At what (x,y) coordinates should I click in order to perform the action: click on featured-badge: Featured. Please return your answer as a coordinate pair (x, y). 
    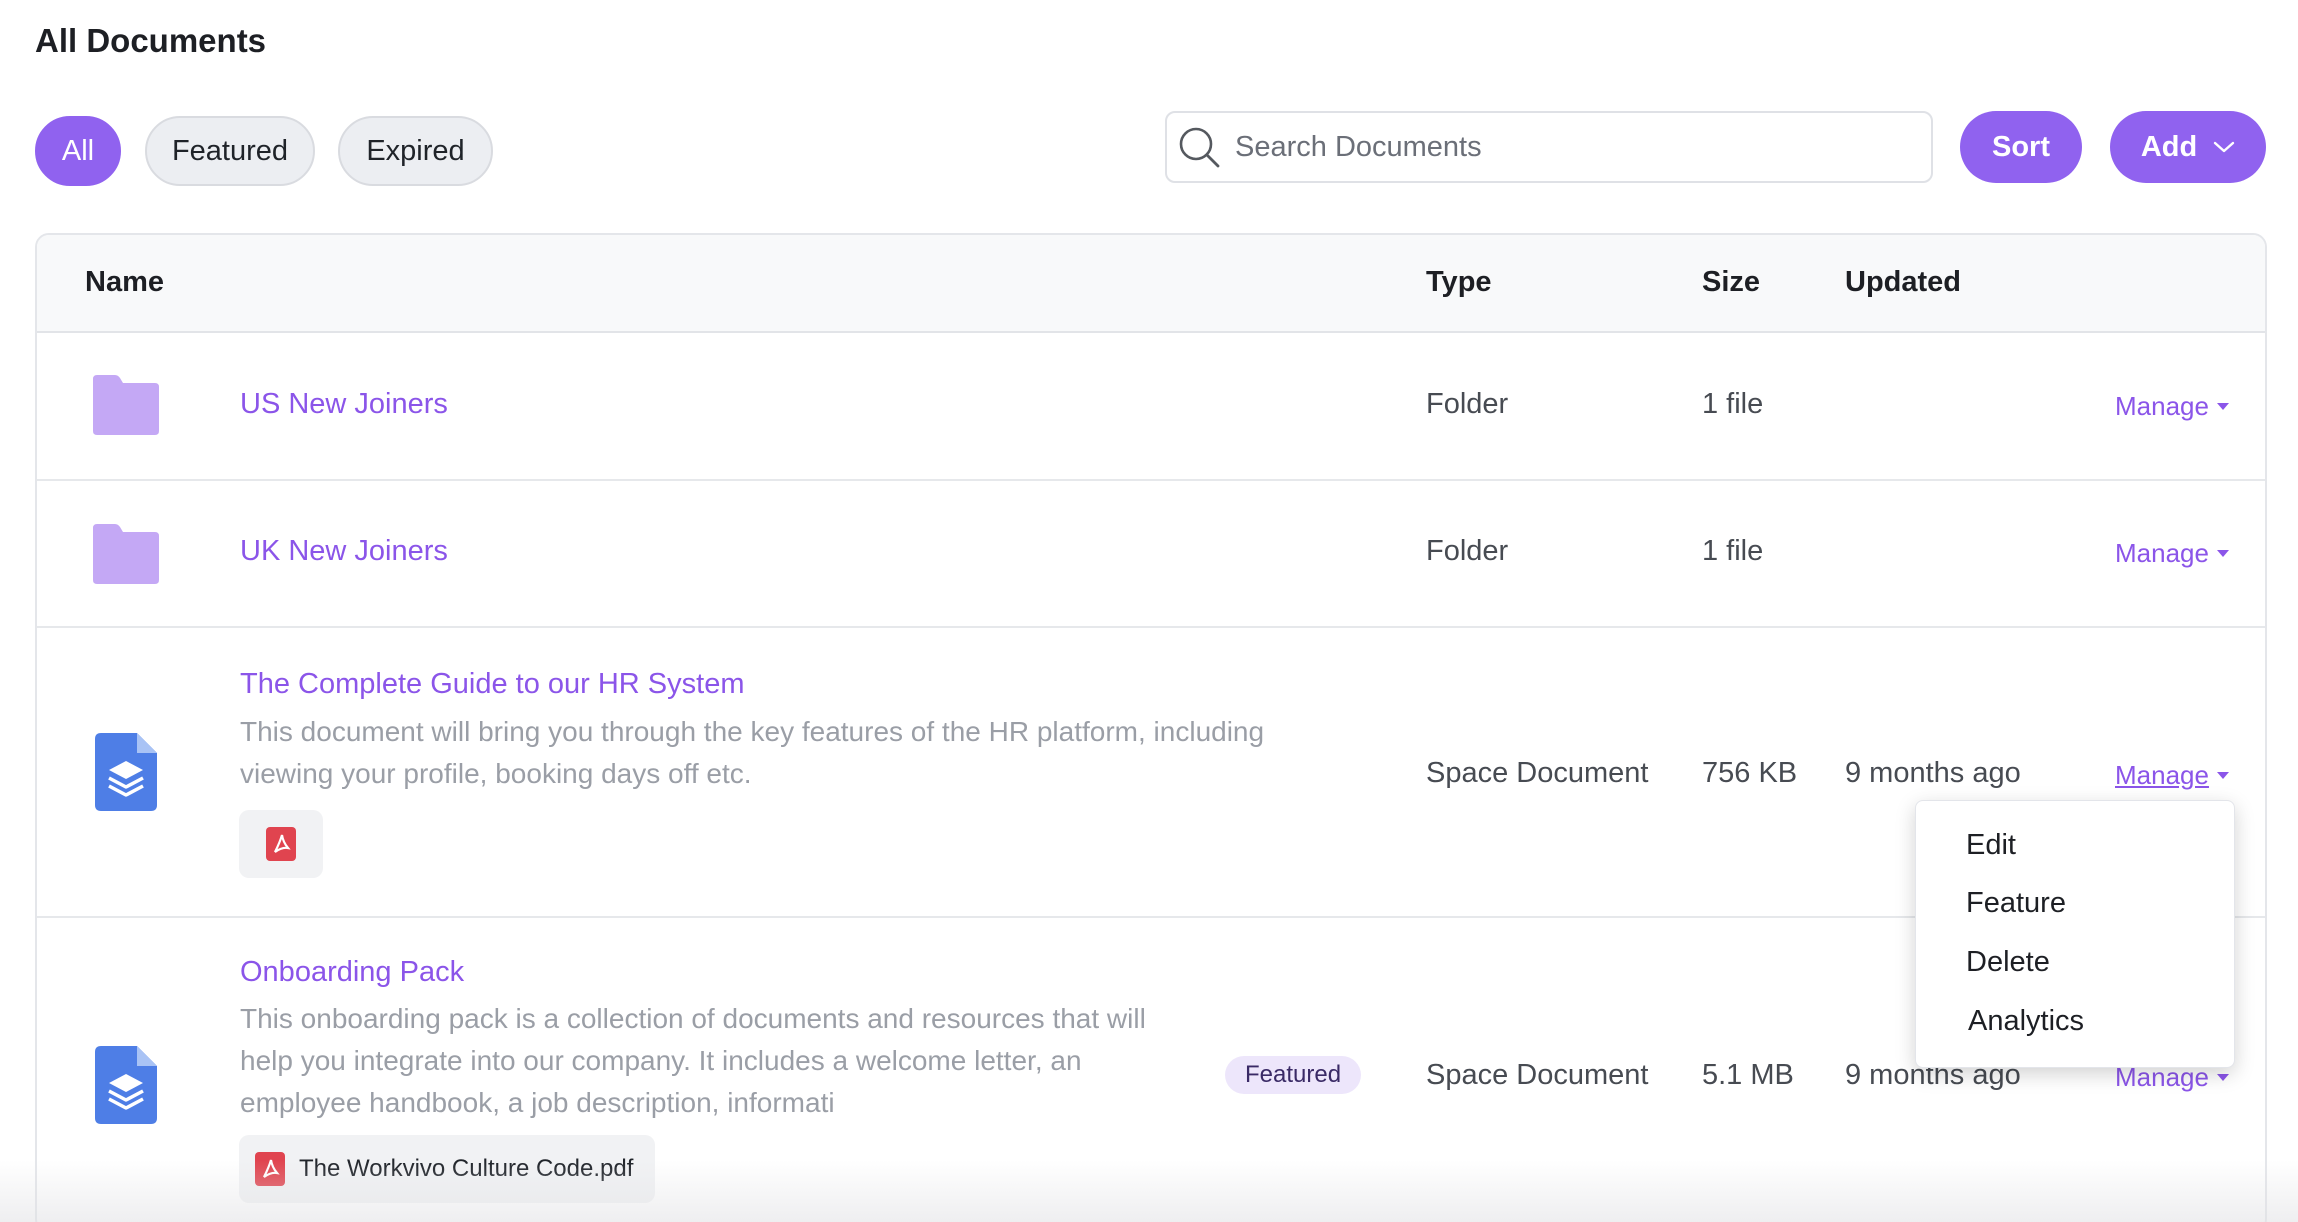
    Looking at the image, I should click on (1293, 1075).